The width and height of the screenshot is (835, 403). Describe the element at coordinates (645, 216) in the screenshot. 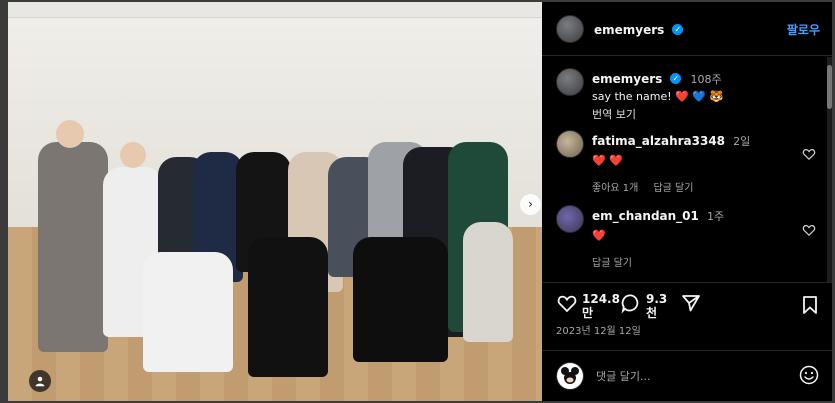

I see `comment-username: em_chandan_01` at that location.